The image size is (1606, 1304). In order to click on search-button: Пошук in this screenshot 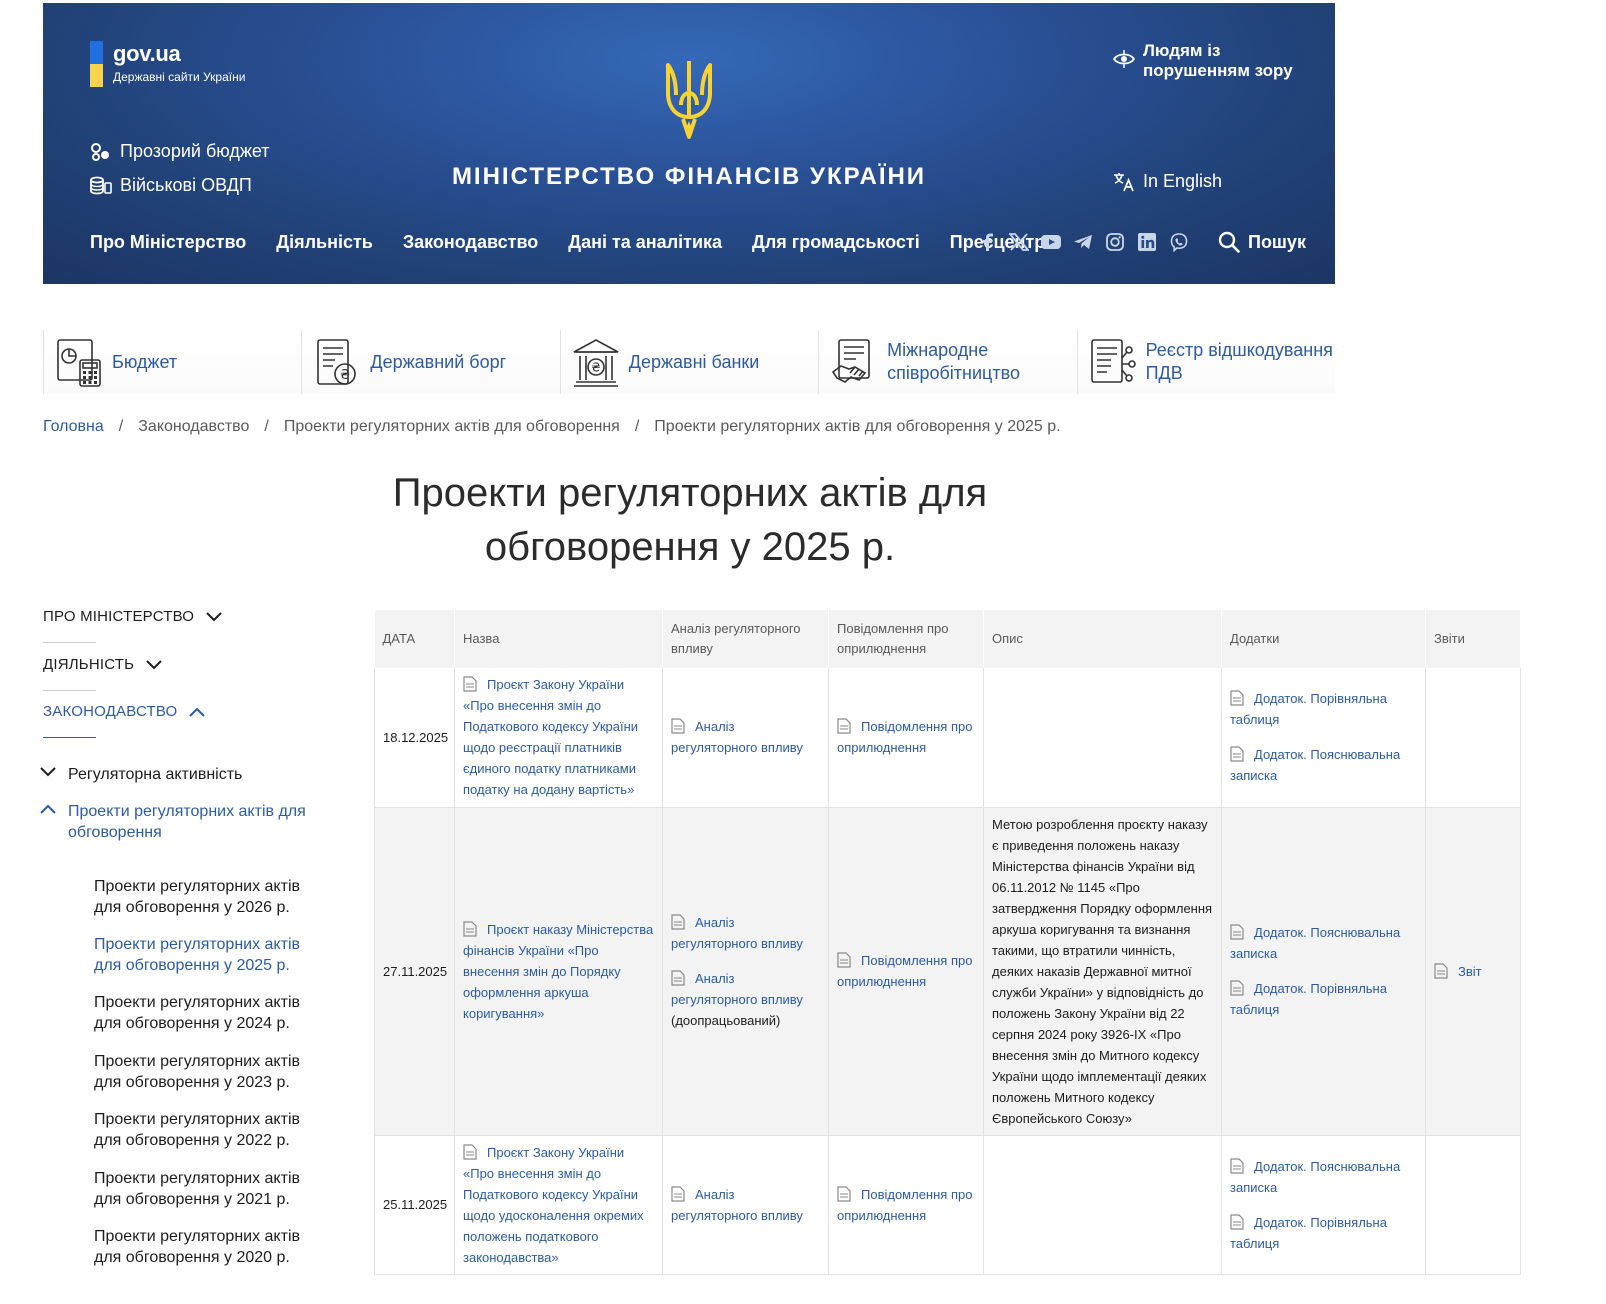, I will do `click(1262, 242)`.